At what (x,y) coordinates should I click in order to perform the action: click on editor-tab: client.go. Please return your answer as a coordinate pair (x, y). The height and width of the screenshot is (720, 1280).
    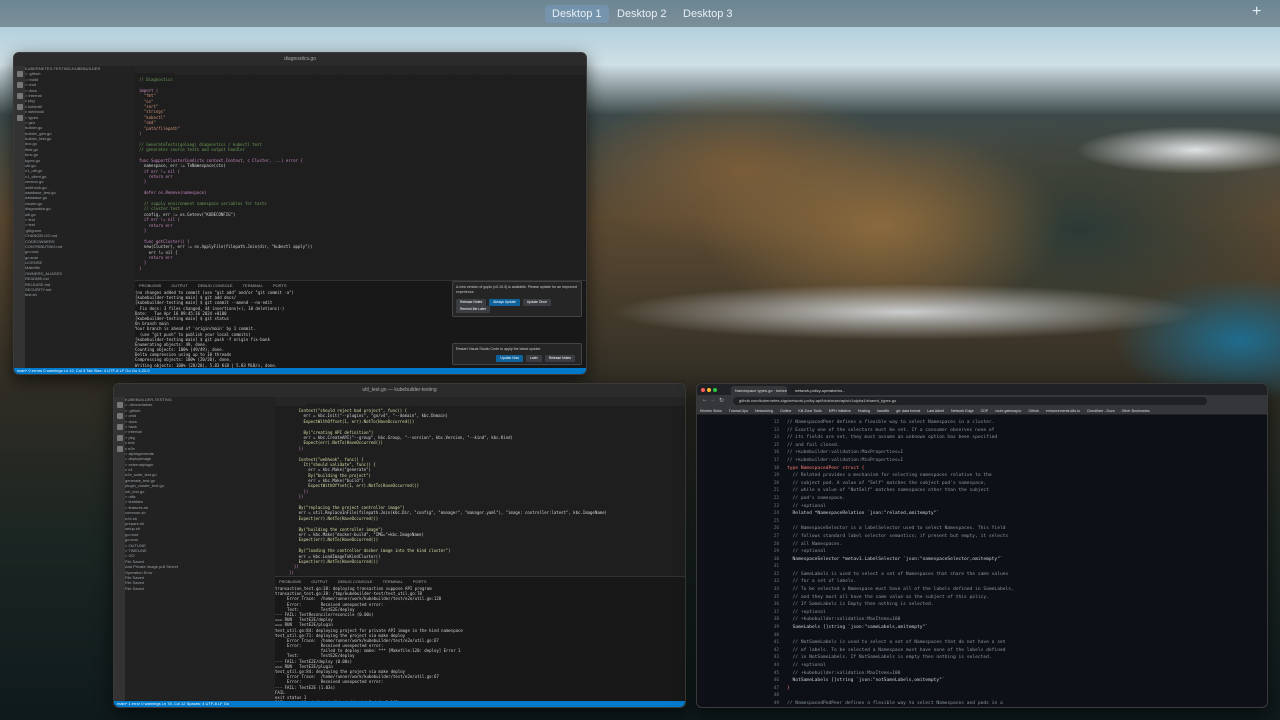
    Looking at the image, I should click on (241, 74).